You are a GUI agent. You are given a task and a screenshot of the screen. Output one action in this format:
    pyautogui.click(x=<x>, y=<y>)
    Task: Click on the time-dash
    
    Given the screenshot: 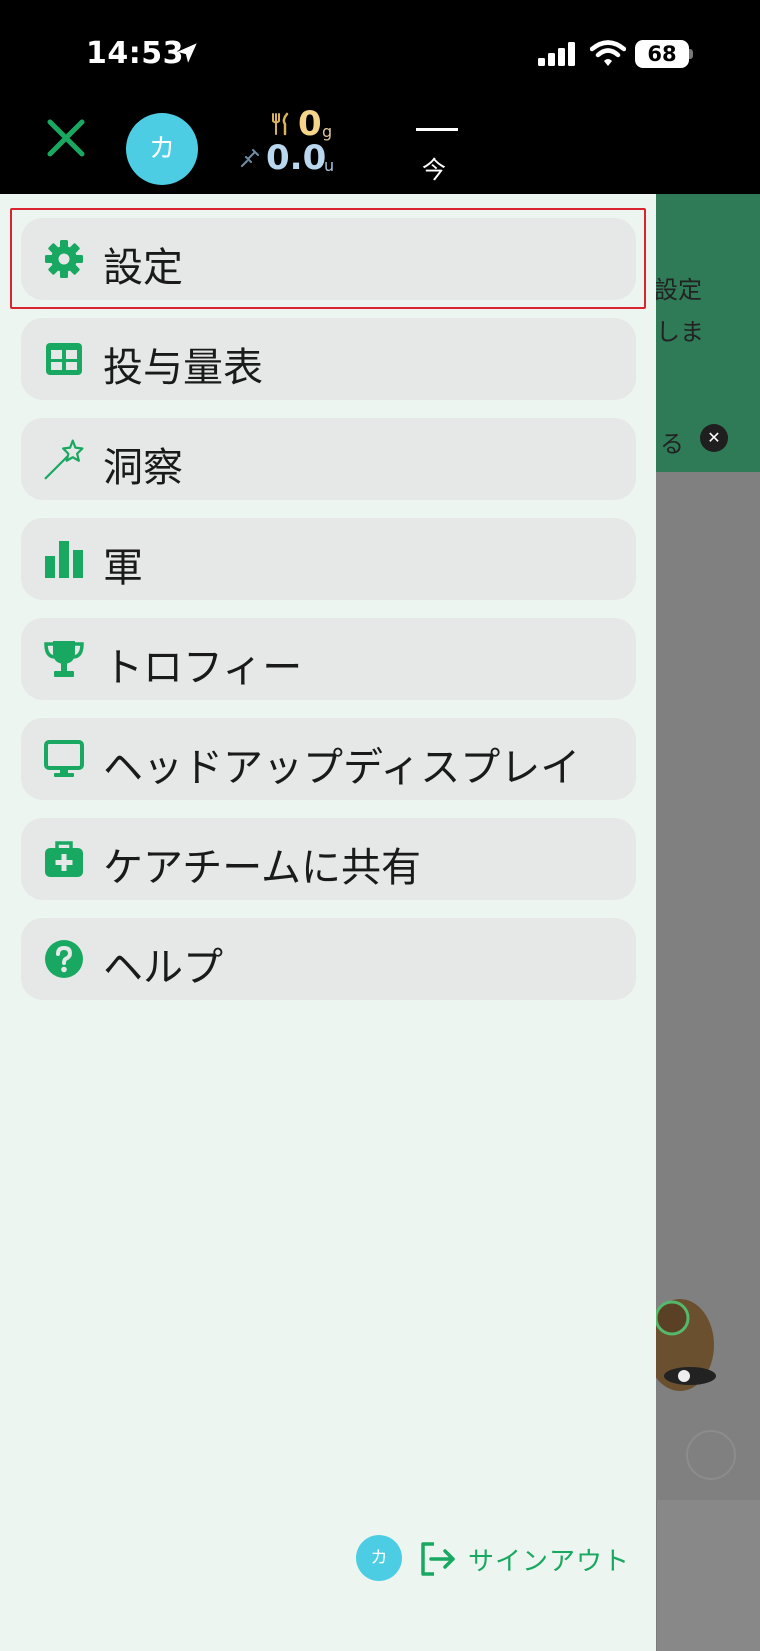 What is the action you would take?
    pyautogui.click(x=437, y=129)
    